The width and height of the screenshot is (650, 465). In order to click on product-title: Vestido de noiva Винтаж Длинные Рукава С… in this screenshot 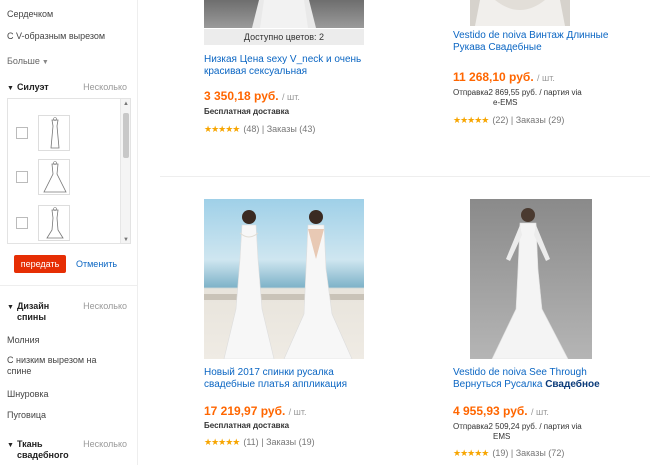, I will do `click(538, 42)`.